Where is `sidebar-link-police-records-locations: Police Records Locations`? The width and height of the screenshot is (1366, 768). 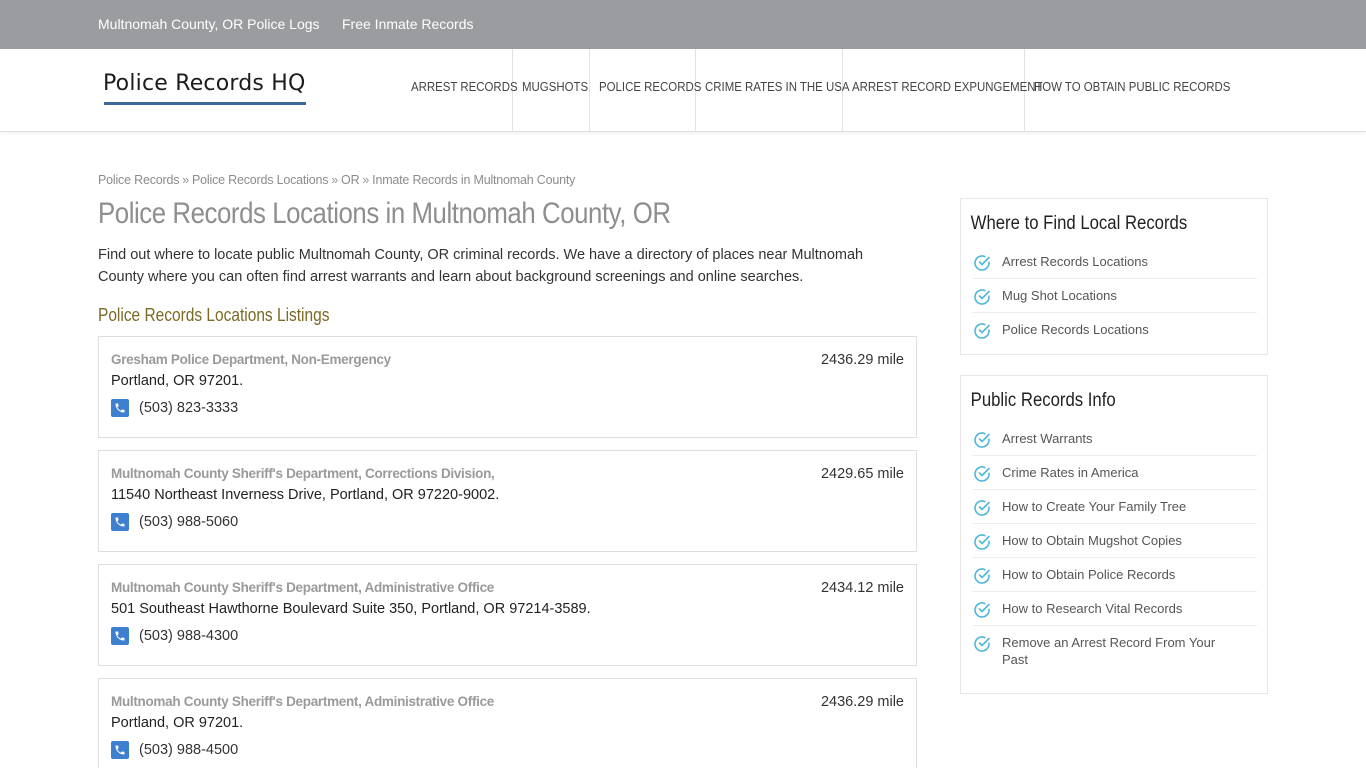
sidebar-link-police-records-locations: Police Records Locations is located at coordinates (1114, 329).